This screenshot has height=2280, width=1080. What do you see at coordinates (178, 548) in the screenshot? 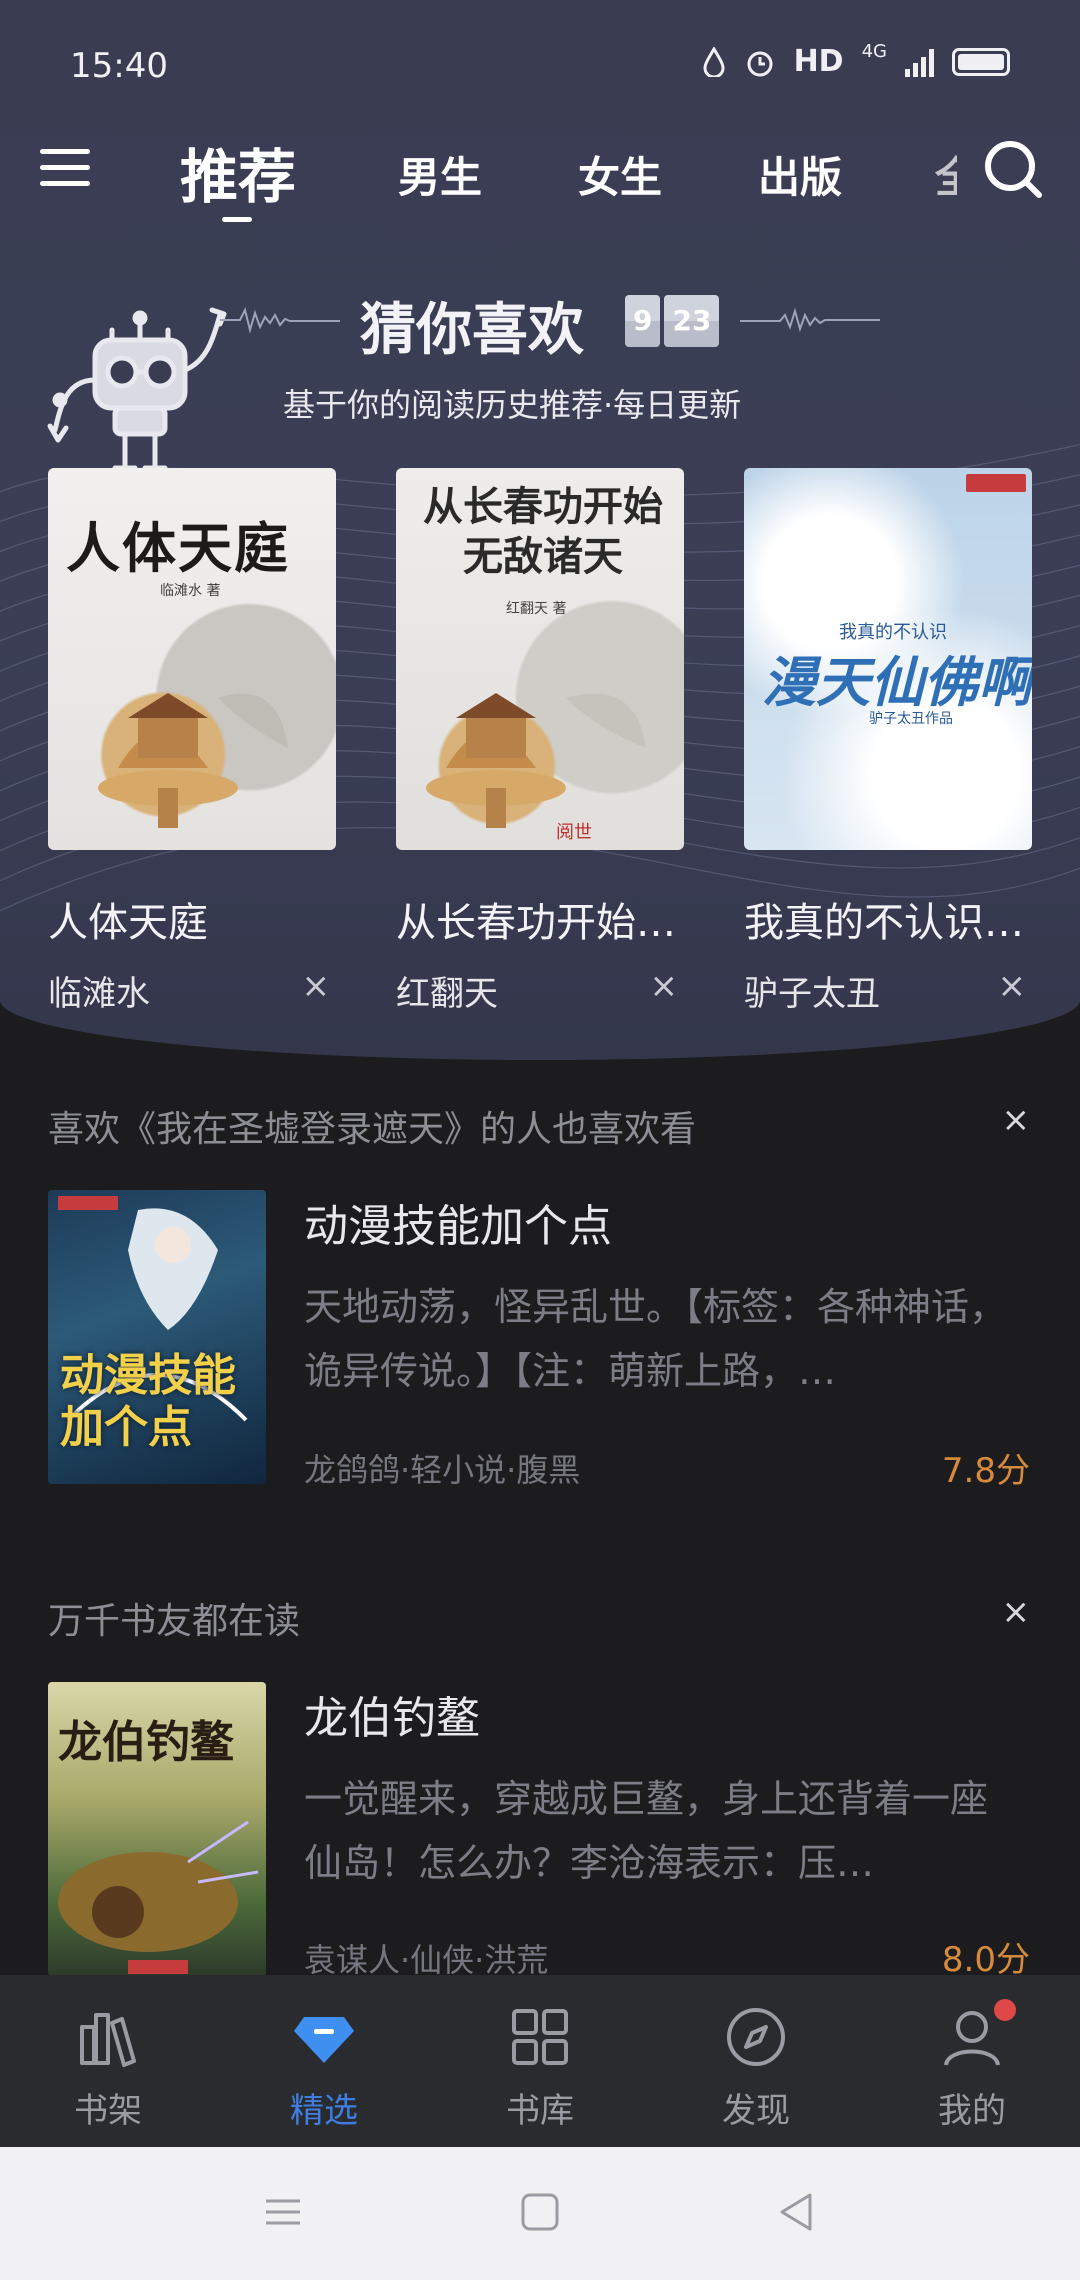
I see `cover-title: 人体天庭` at bounding box center [178, 548].